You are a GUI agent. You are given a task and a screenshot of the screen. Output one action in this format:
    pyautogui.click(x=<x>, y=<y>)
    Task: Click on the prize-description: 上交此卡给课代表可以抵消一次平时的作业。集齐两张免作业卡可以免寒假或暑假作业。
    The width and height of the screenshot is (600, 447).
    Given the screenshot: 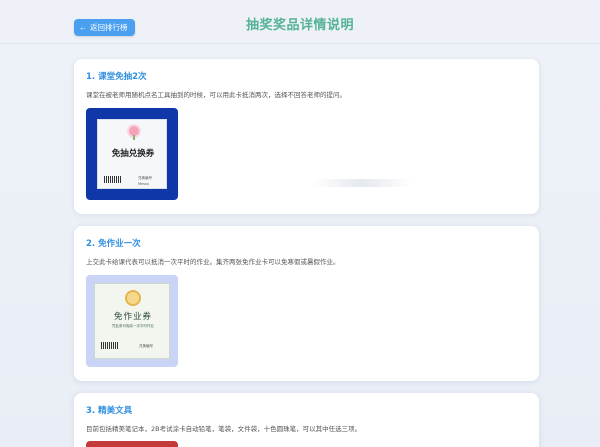 What is the action you would take?
    pyautogui.click(x=213, y=262)
    